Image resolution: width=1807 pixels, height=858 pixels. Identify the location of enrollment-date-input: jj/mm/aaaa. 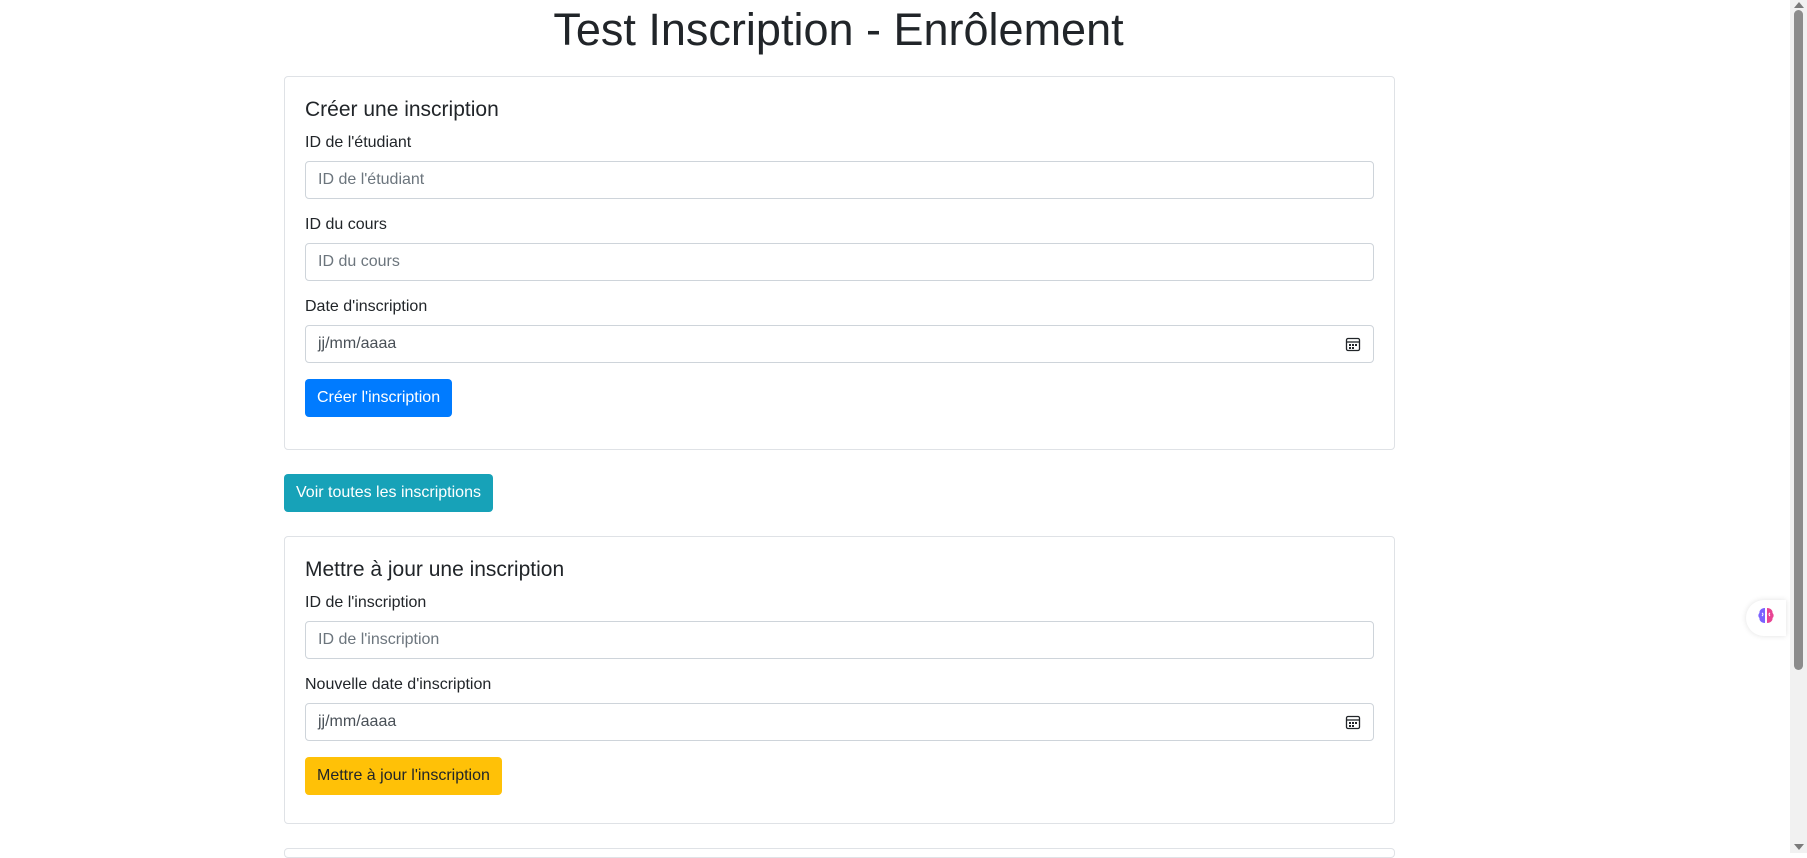
(839, 344).